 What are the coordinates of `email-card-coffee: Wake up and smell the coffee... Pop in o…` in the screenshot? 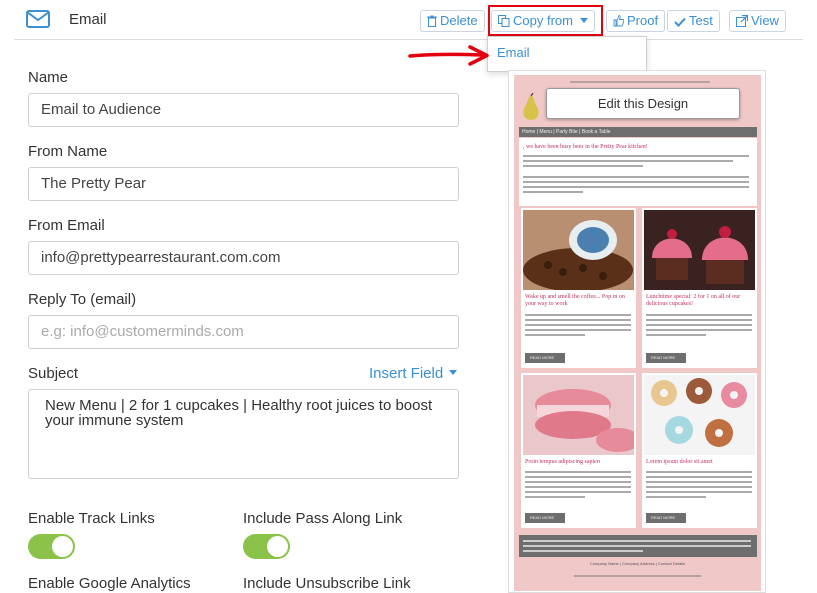 It's located at (578, 288).